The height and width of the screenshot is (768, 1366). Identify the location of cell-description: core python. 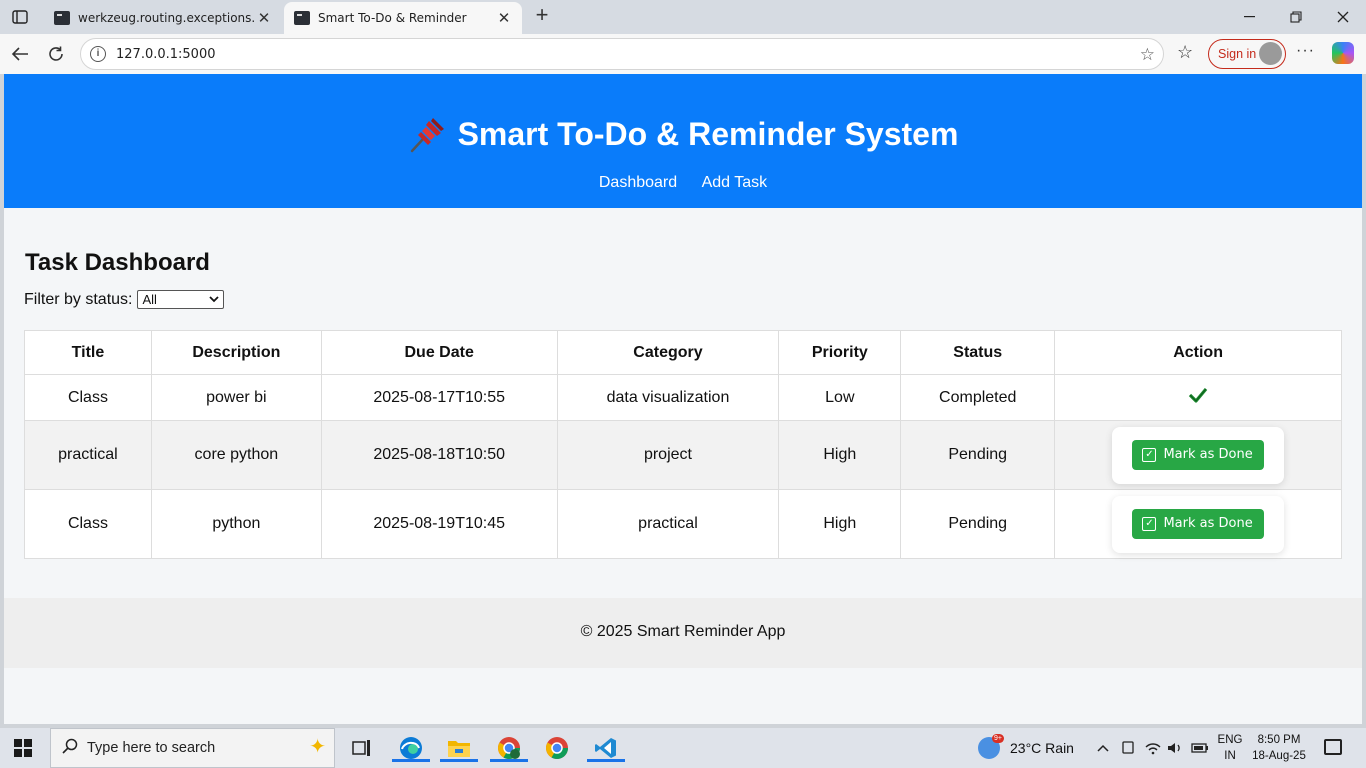
(236, 455).